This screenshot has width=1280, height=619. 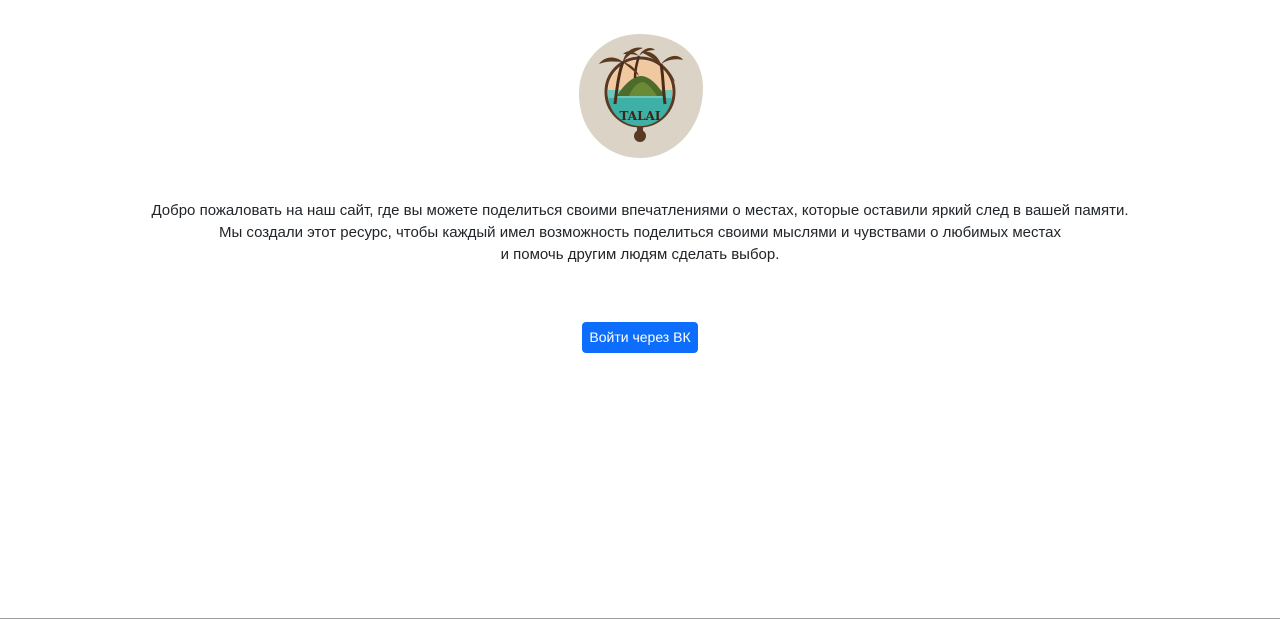 What do you see at coordinates (640, 337) in the screenshot?
I see `vk-login-button: Войти через ВК` at bounding box center [640, 337].